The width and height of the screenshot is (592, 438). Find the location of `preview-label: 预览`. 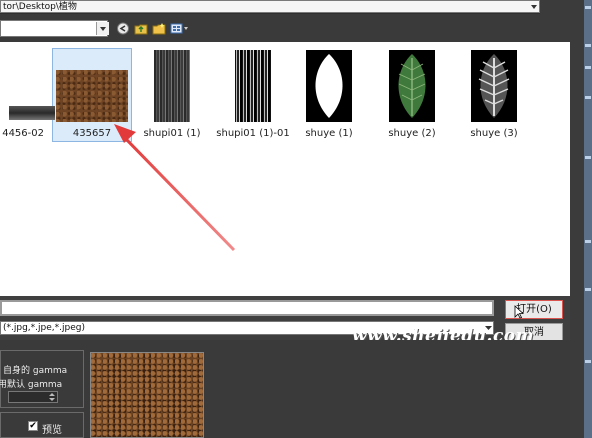

preview-label: 预览 is located at coordinates (52, 430).